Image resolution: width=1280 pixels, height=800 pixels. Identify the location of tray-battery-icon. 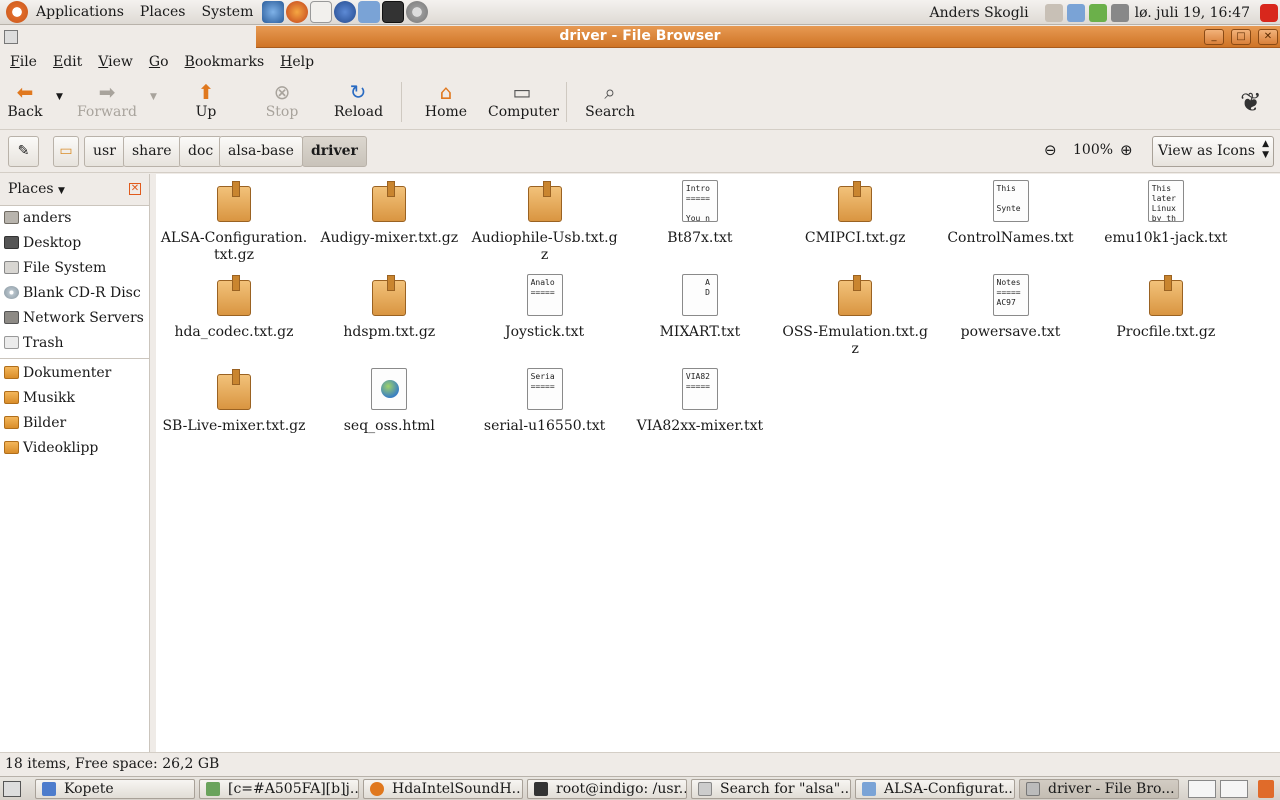
(1097, 12).